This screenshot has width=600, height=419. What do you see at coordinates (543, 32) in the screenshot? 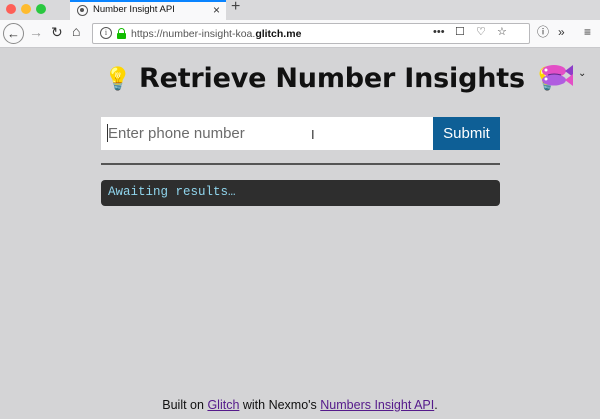
I see `account-icon: ⓘ` at bounding box center [543, 32].